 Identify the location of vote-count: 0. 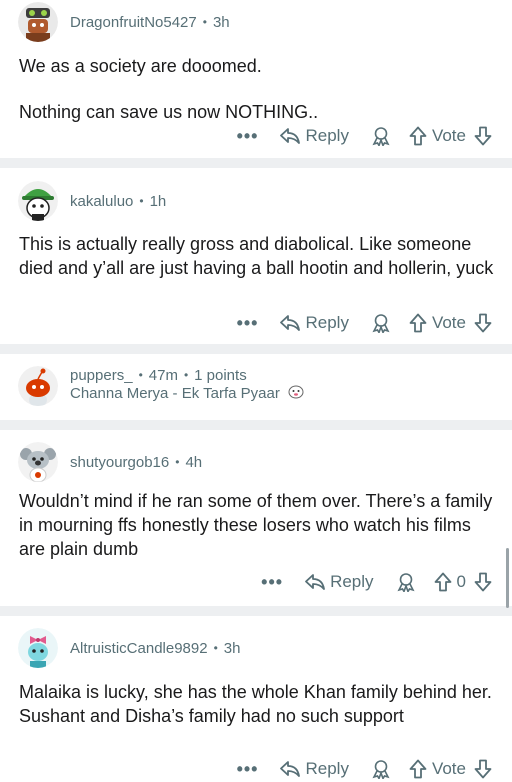
(461, 581).